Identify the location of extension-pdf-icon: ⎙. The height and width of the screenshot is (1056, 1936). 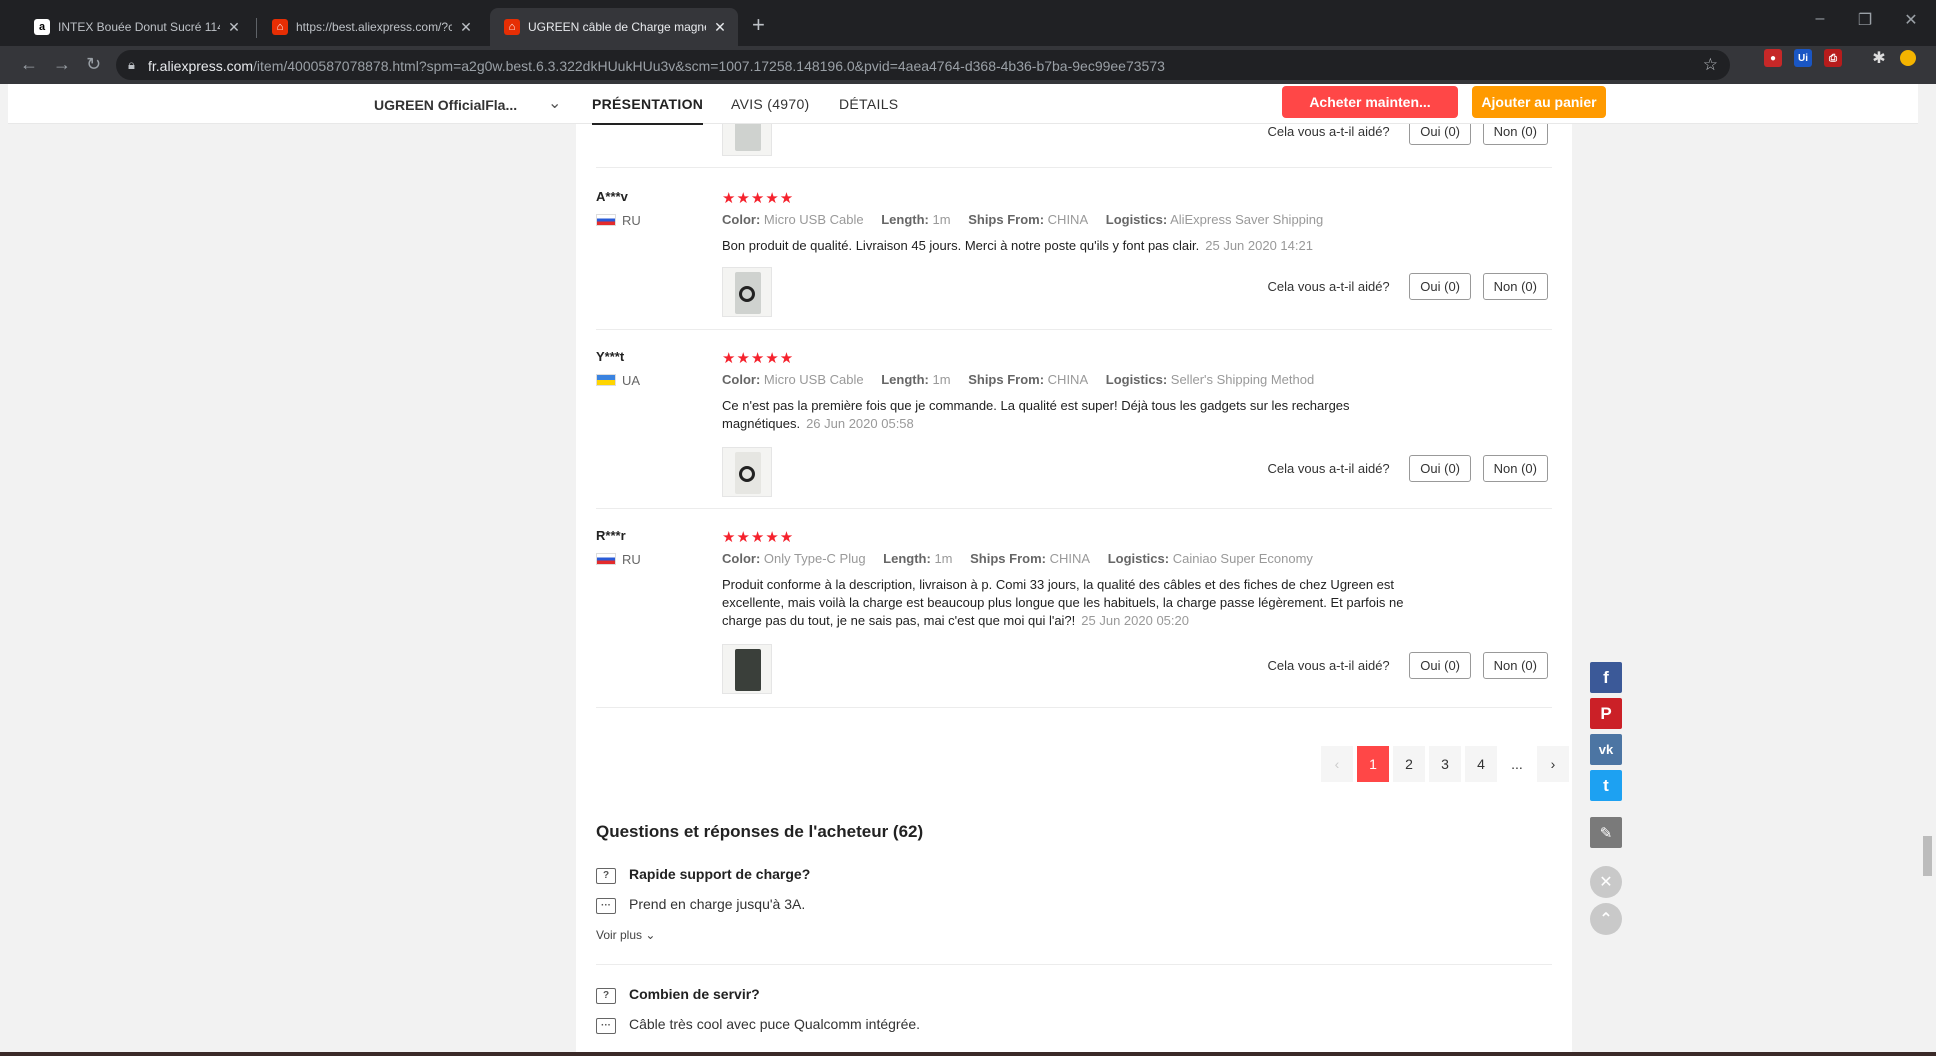
(1833, 58).